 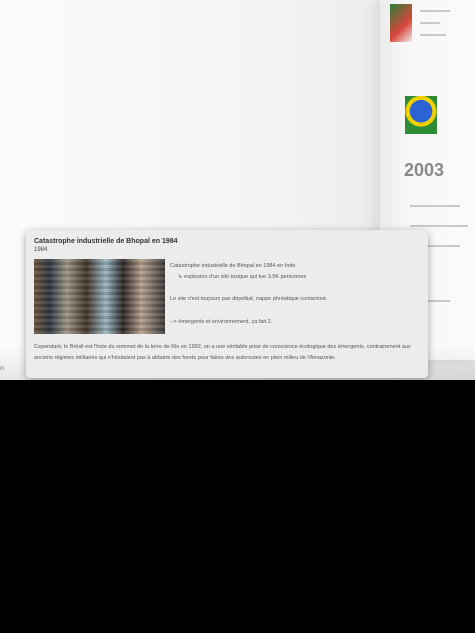 What do you see at coordinates (401, 23) in the screenshot?
I see `background-thumbnail` at bounding box center [401, 23].